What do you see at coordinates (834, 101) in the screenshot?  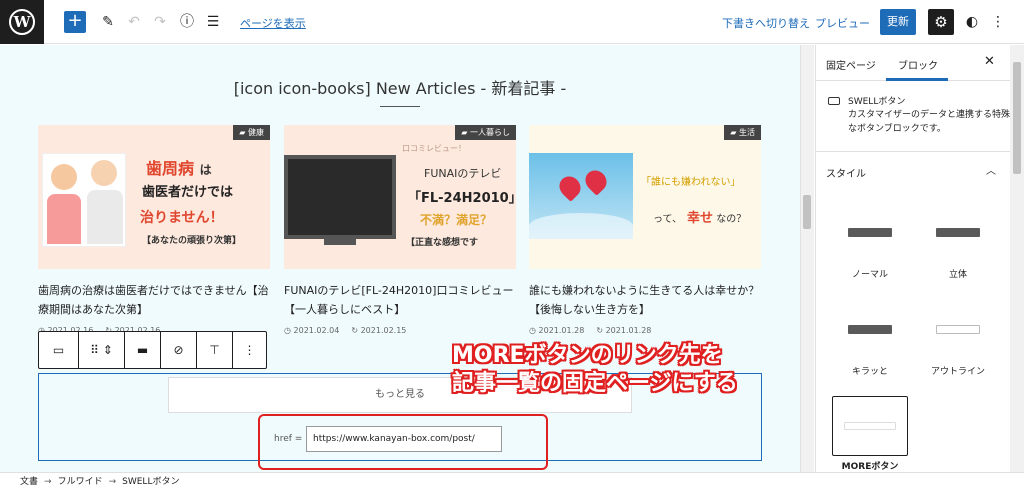 I see `button-block-icon` at bounding box center [834, 101].